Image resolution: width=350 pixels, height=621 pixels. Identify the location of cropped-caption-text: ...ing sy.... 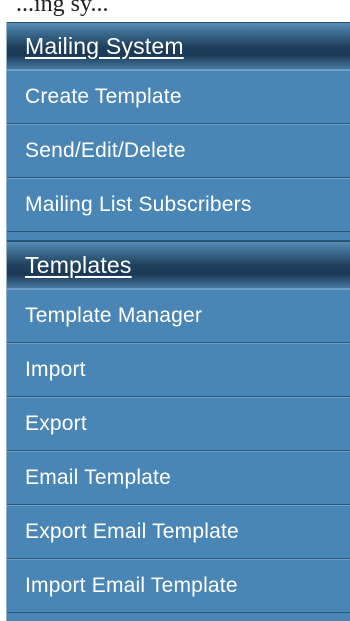
(62, 8).